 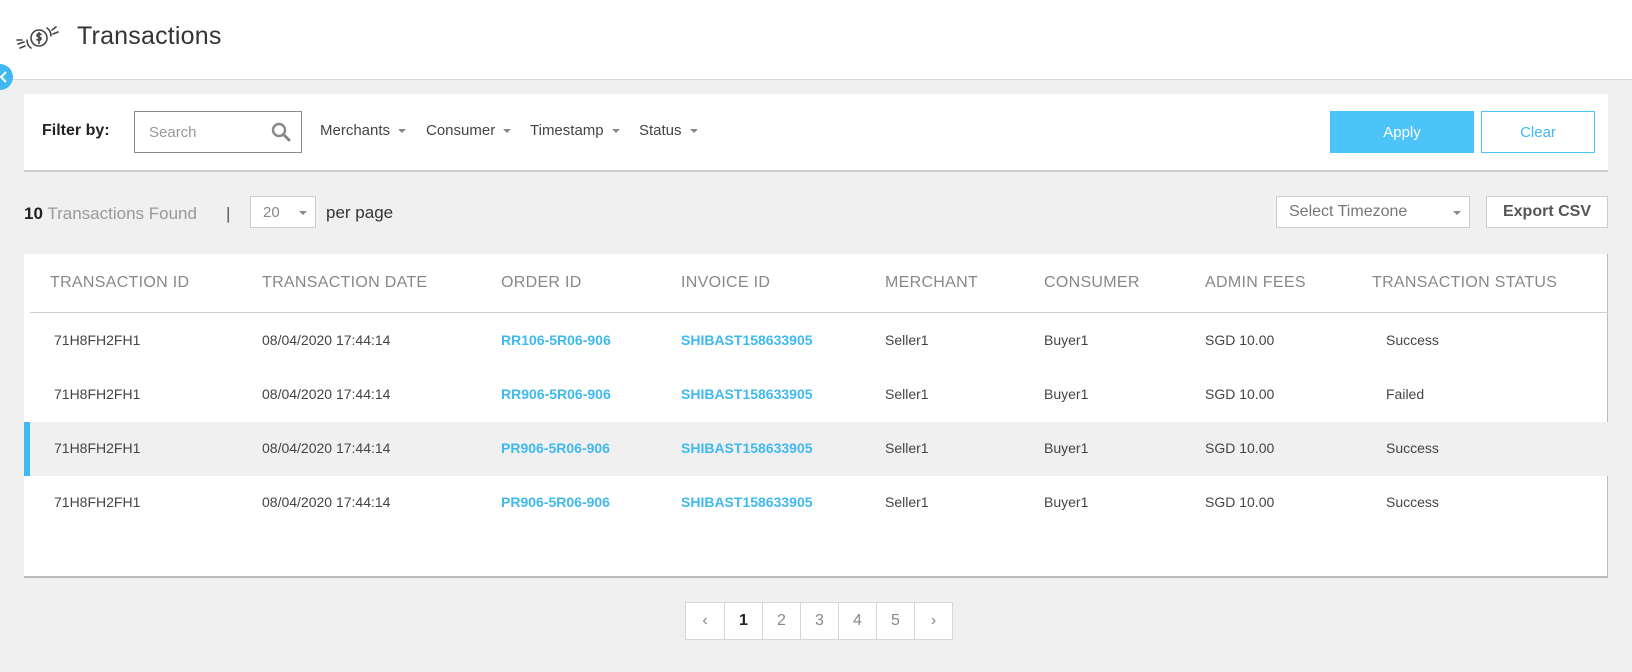 I want to click on pagination: ‹ 1 2 3 4 5 ›, so click(x=819, y=621).